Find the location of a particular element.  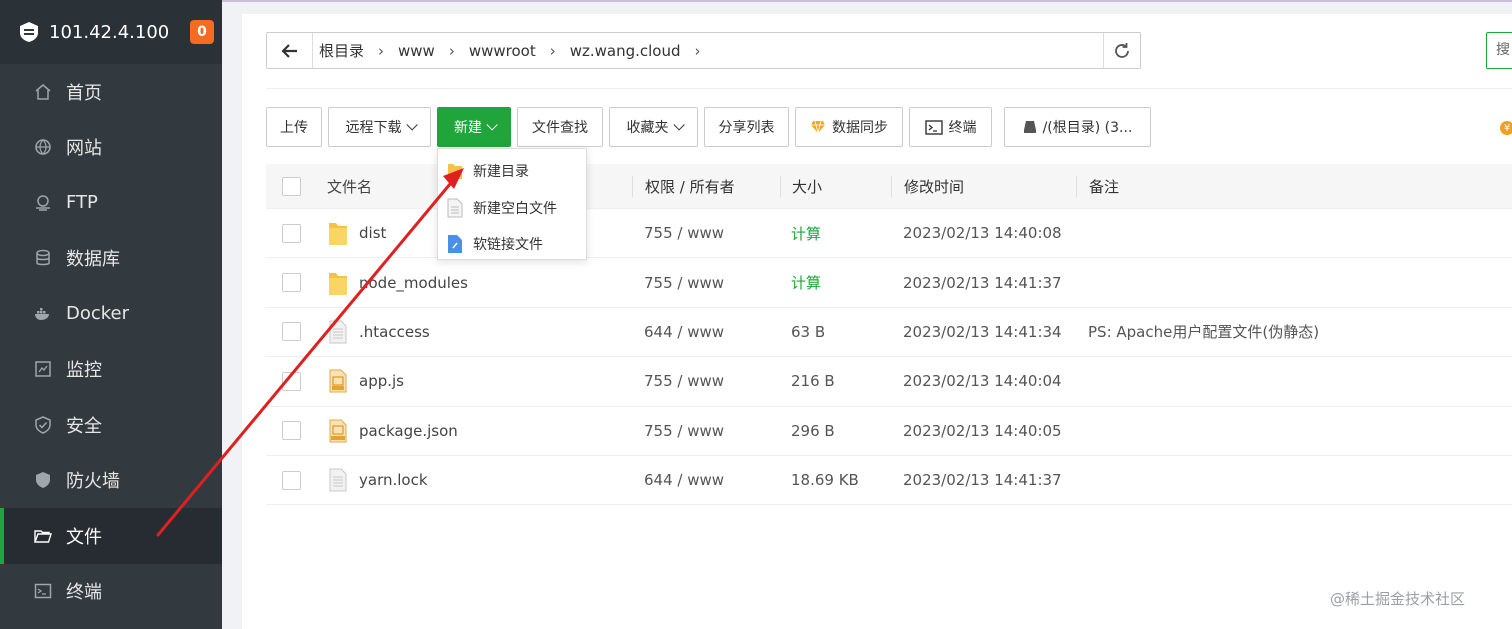

sidebar-item-terminal: 终端 is located at coordinates (111, 592).